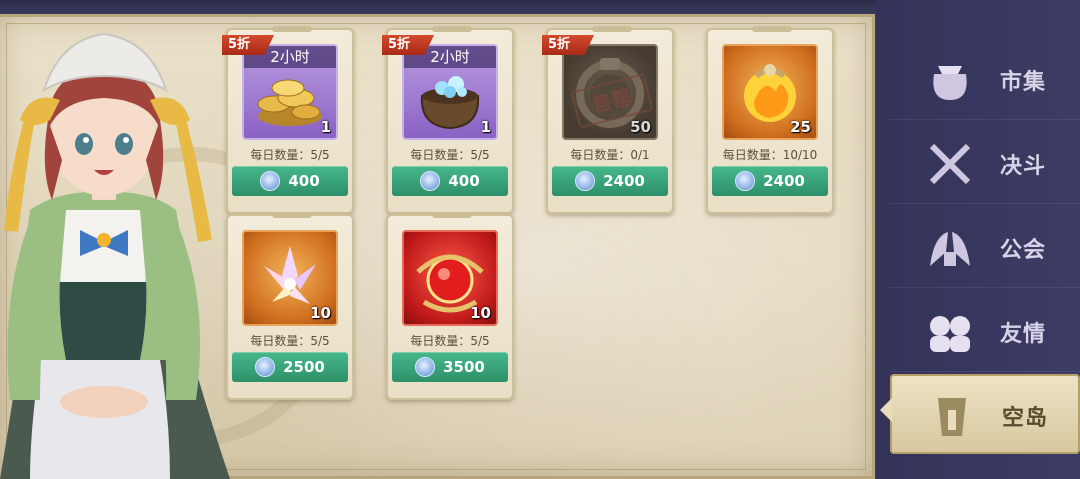  I want to click on item-icon-frame: 25, so click(770, 92).